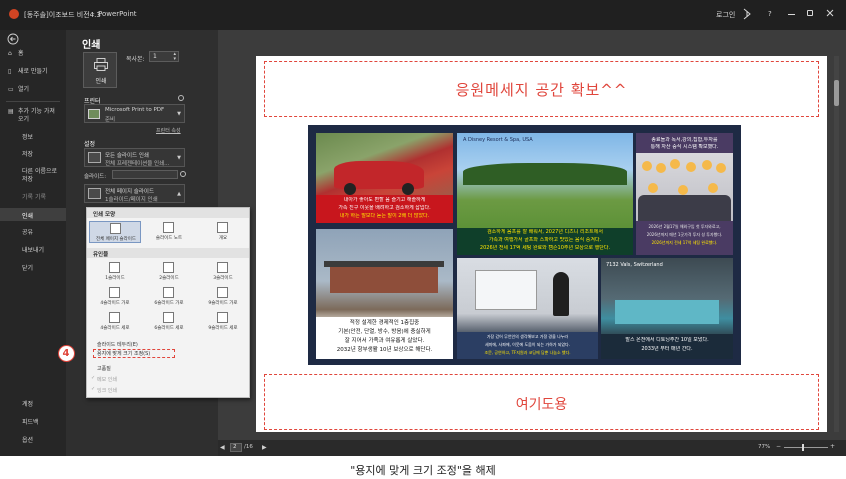 This screenshot has height=479, width=846. I want to click on presentation-screen, so click(506, 290).